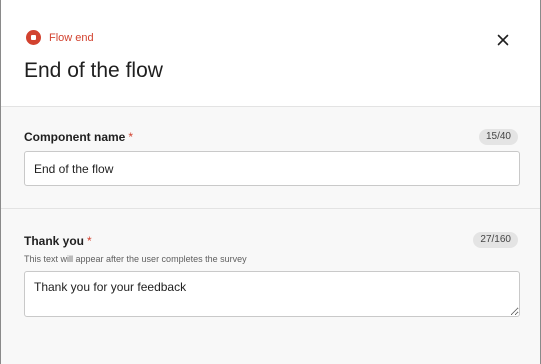 Image resolution: width=541 pixels, height=364 pixels. I want to click on thank-you-label-text: Thank you, so click(54, 241).